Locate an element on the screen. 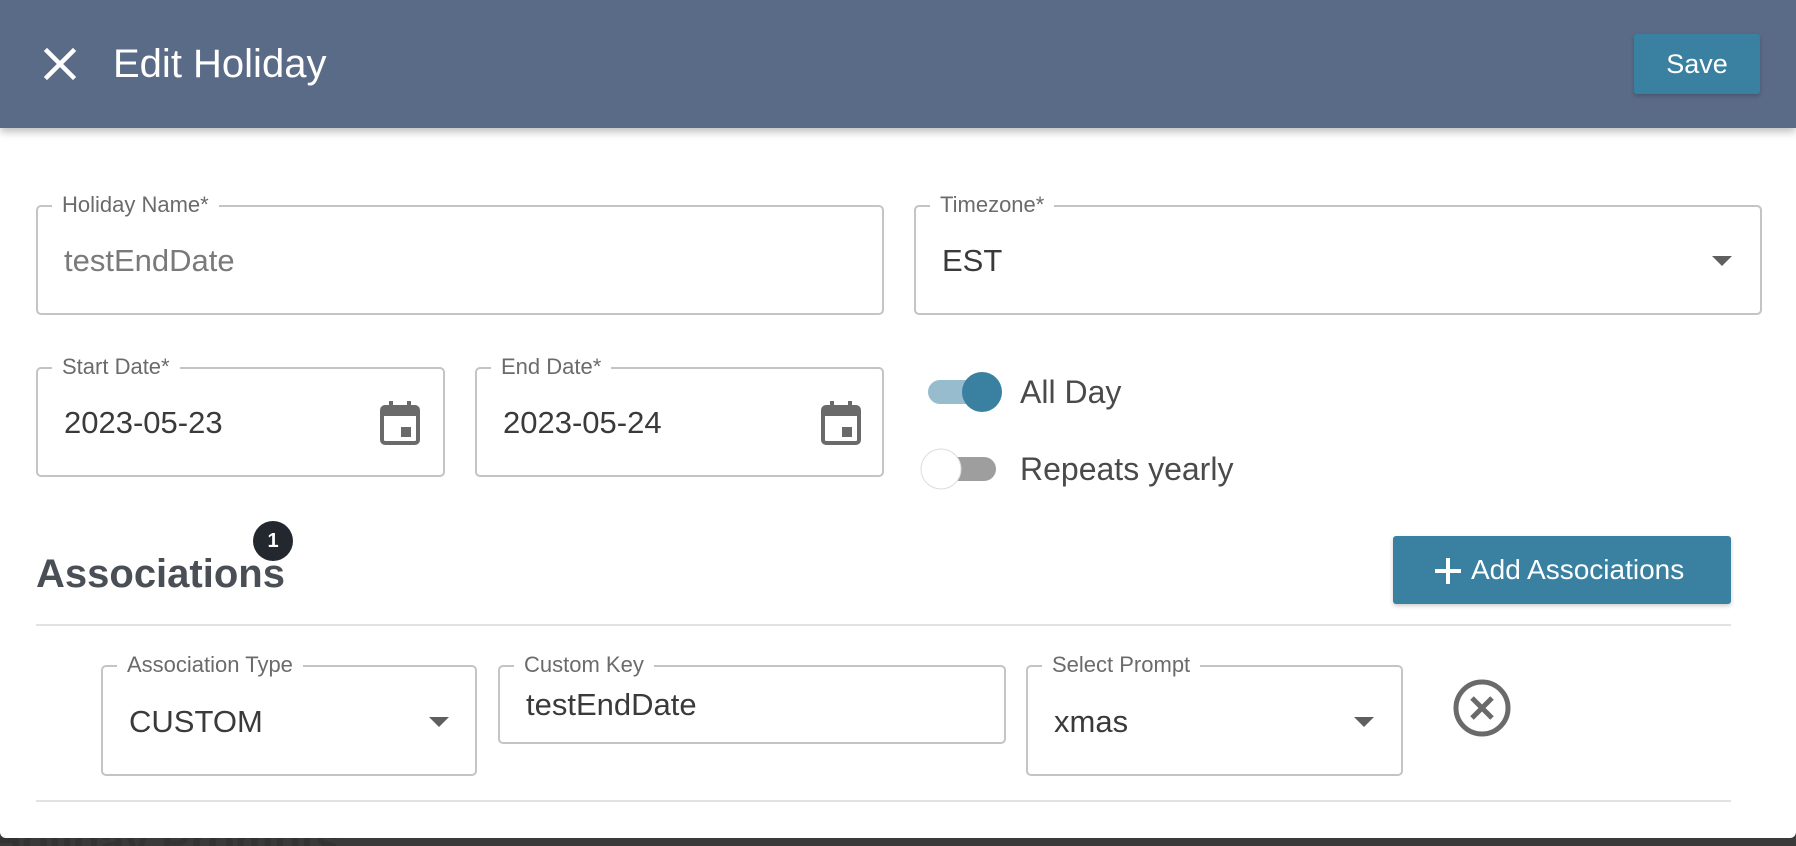  timezone-select: Timezone* EST is located at coordinates (1338, 253).